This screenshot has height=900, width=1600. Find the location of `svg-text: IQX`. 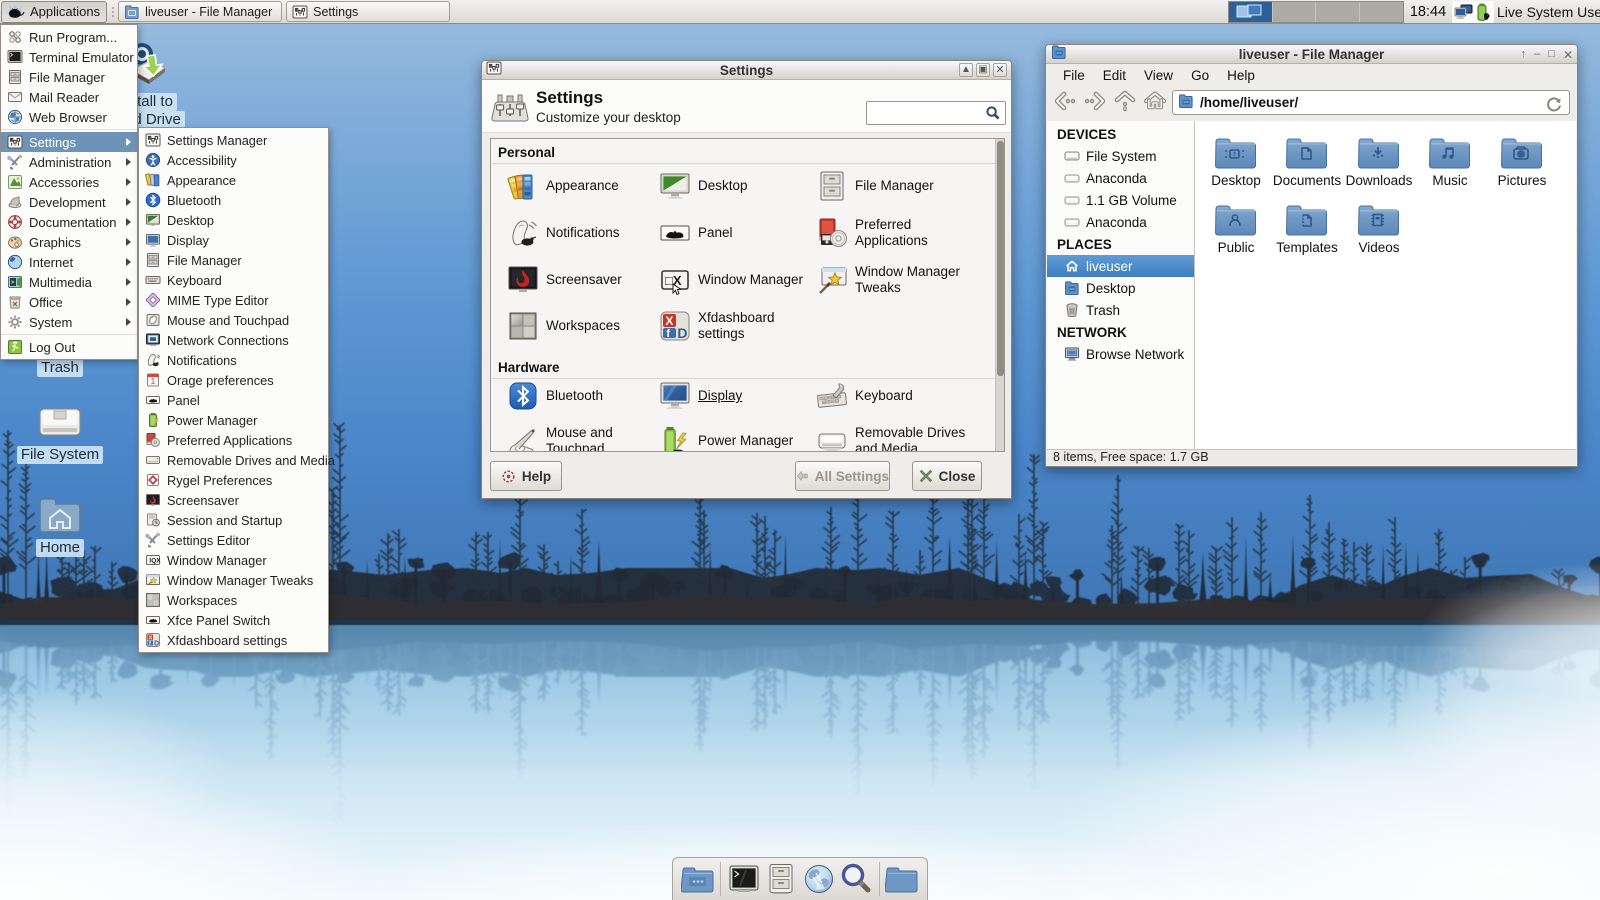

svg-text: IQX is located at coordinates (155, 560).